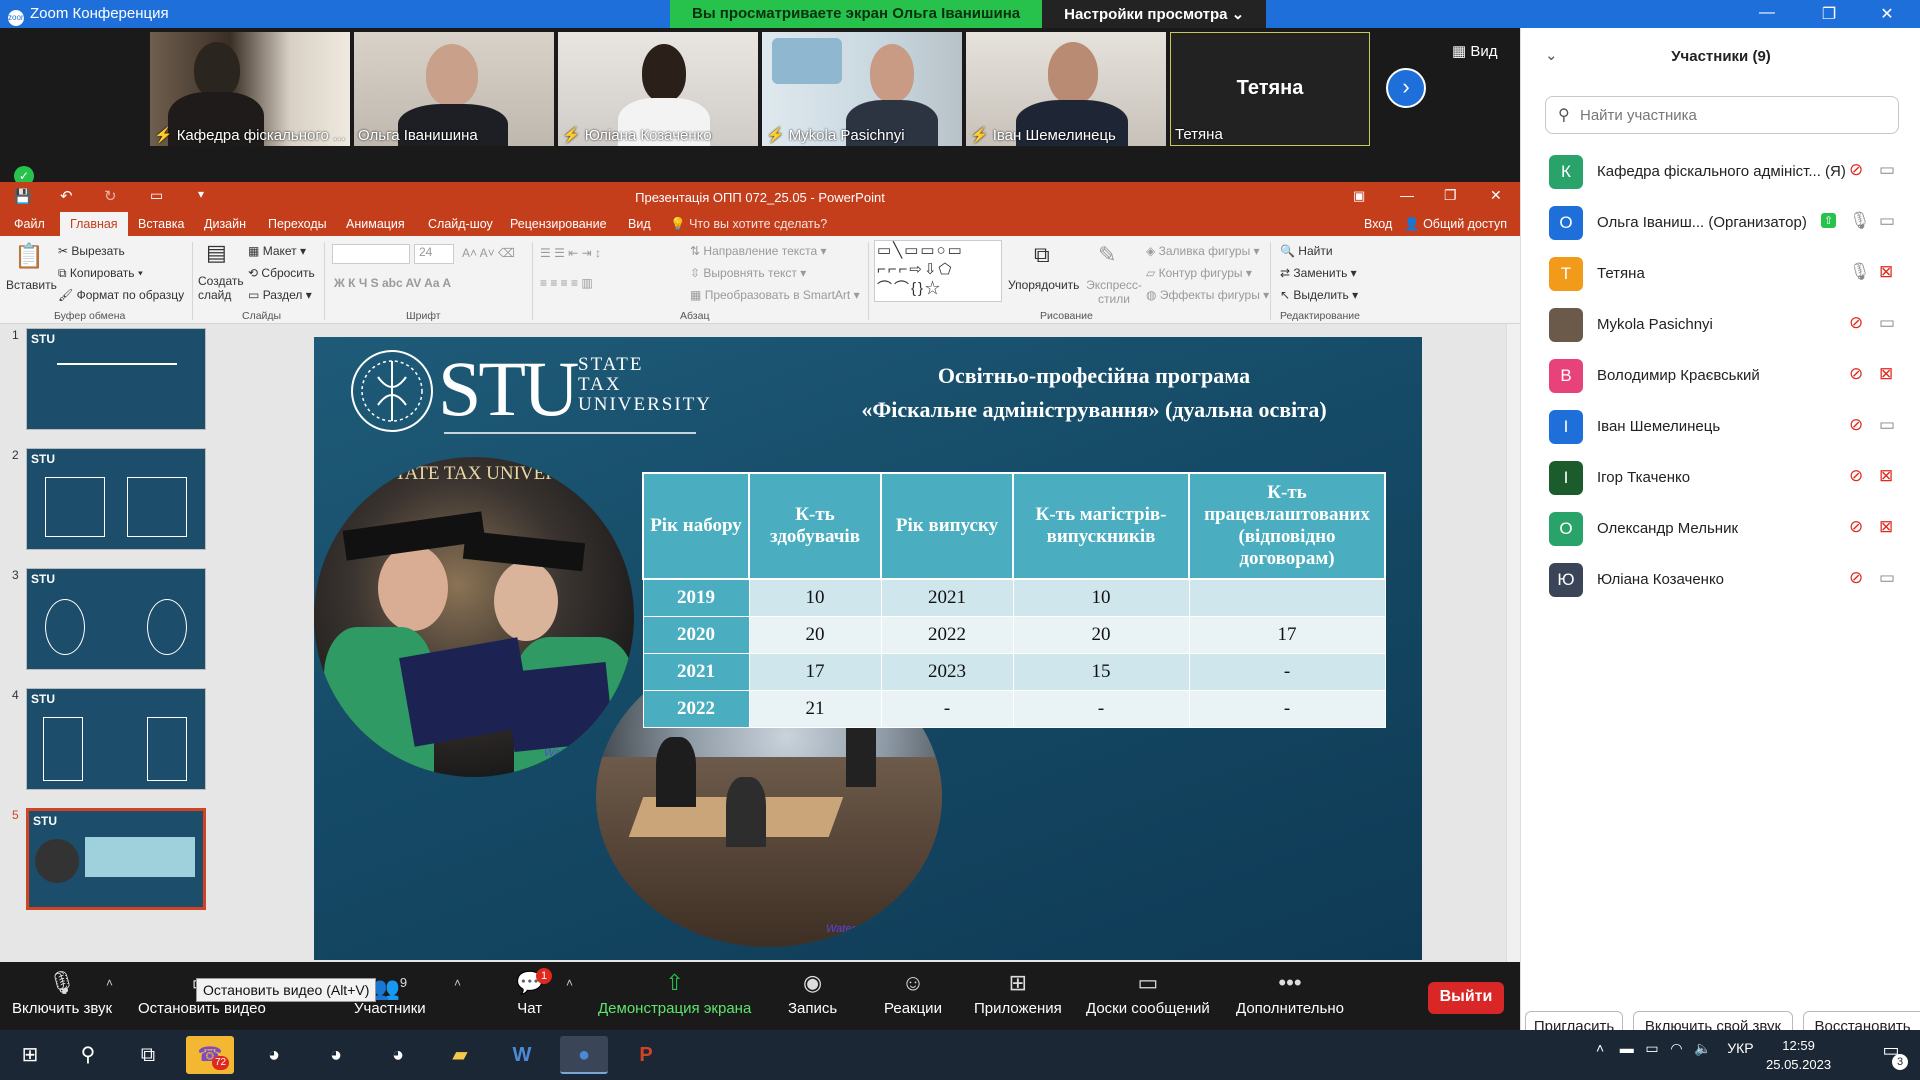  Describe the element at coordinates (1627, 1048) in the screenshot. I see `tray-app-icon: ▬` at that location.